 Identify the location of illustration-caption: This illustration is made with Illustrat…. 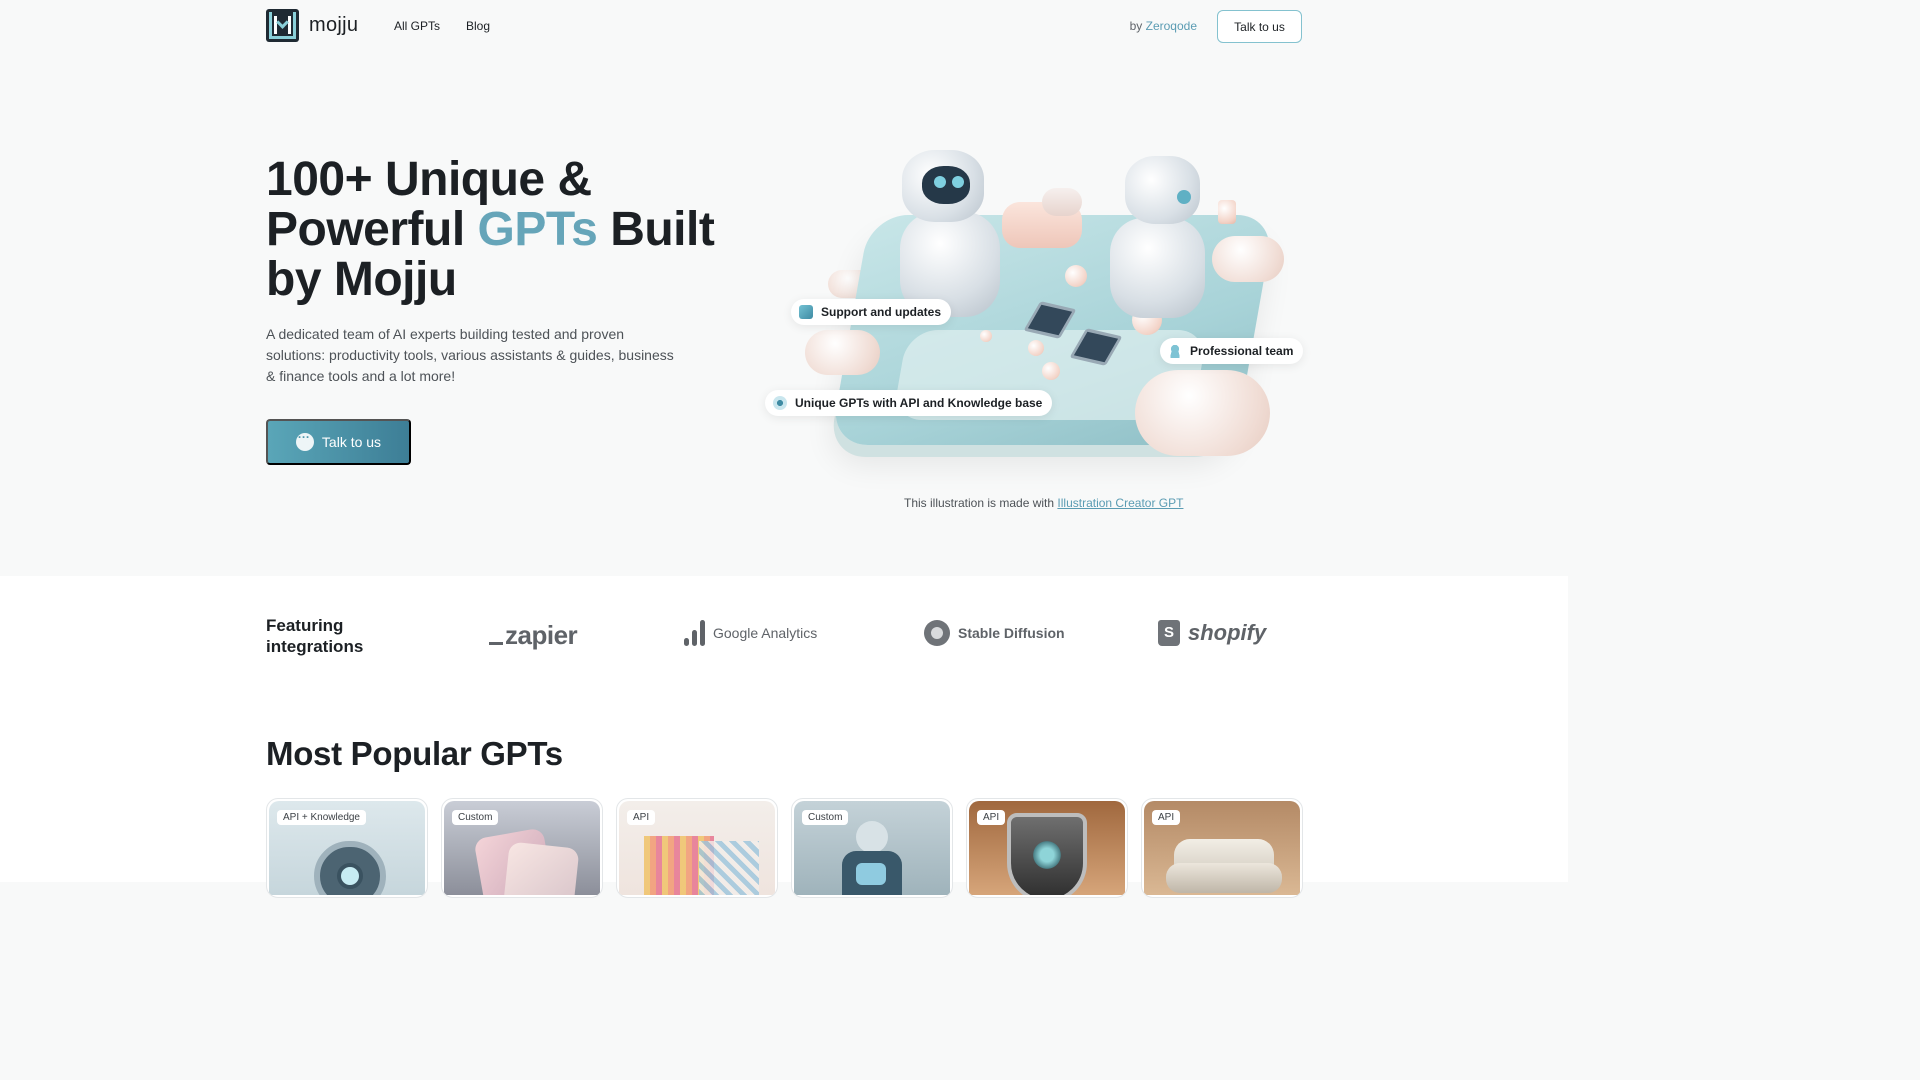
(1043, 503).